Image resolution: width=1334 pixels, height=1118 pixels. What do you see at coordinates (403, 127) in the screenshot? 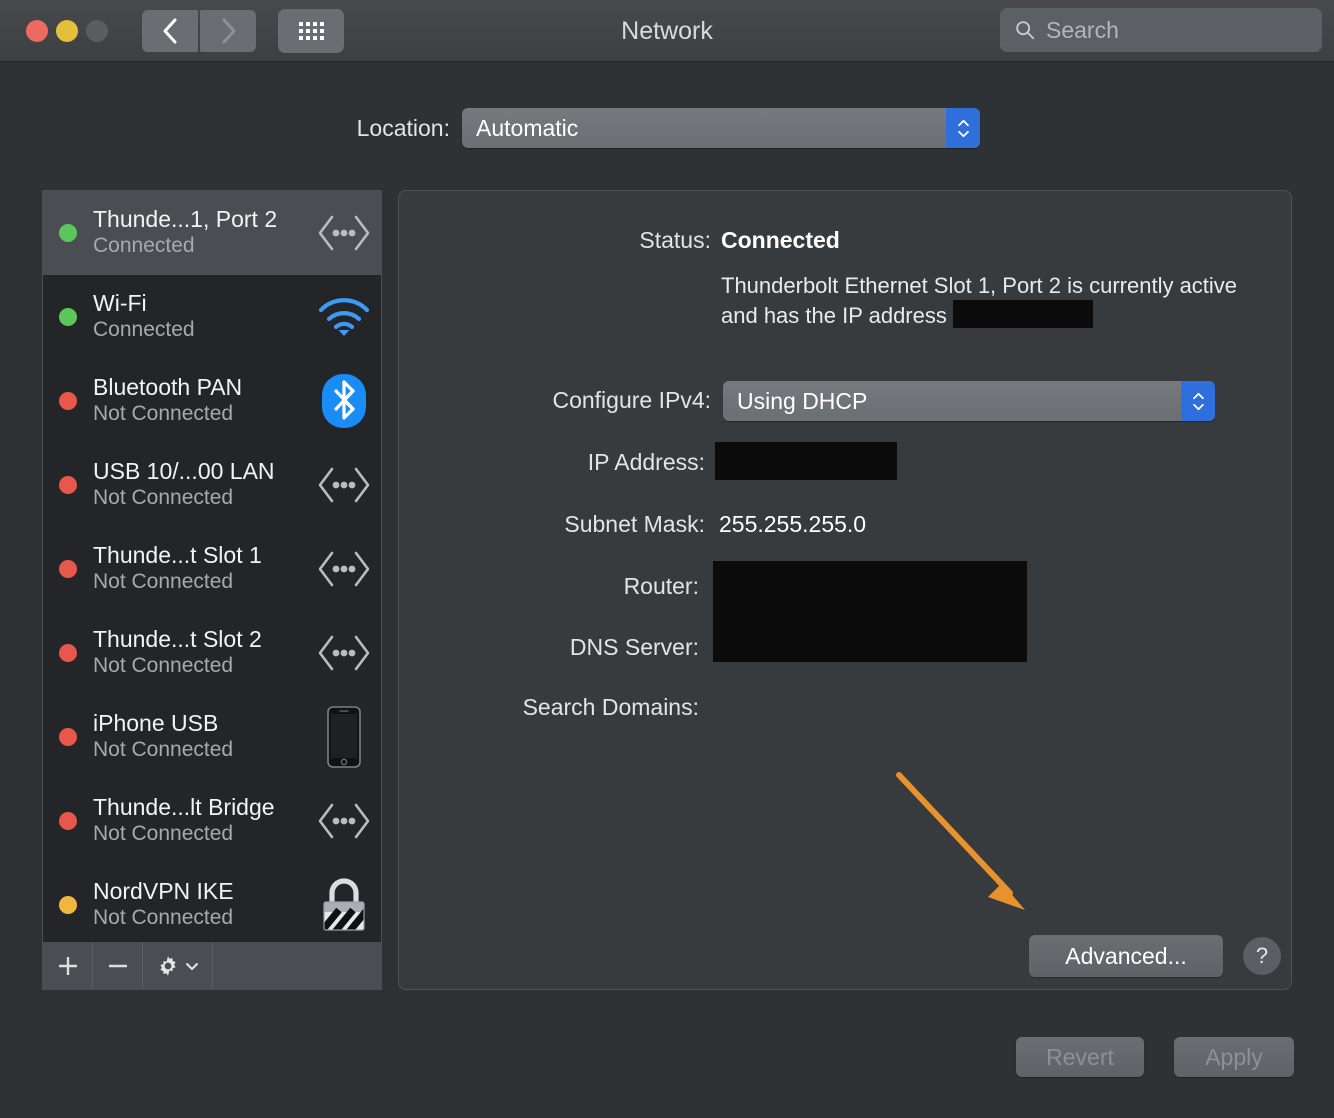
I see `location-label: Location:` at bounding box center [403, 127].